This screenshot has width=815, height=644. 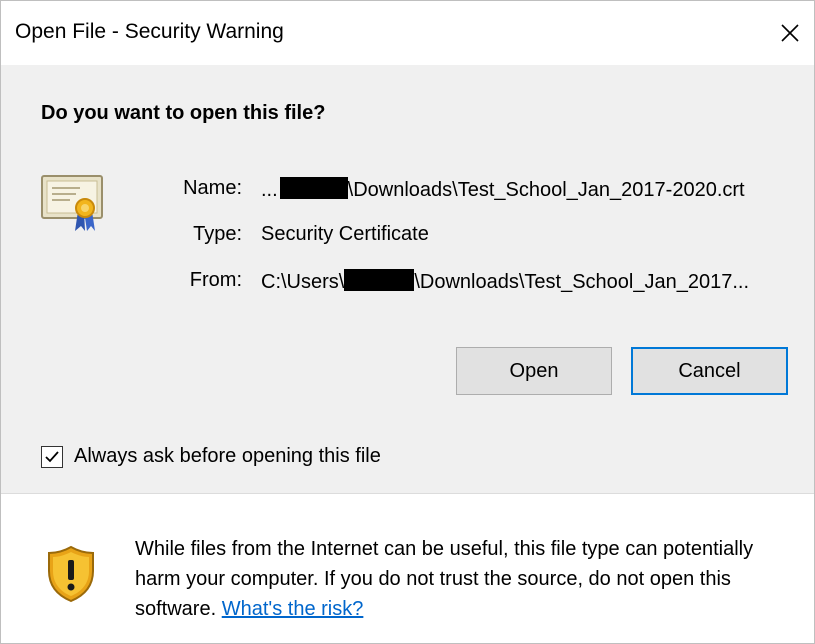 I want to click on window-title: Open File - Security Warning, so click(x=149, y=31).